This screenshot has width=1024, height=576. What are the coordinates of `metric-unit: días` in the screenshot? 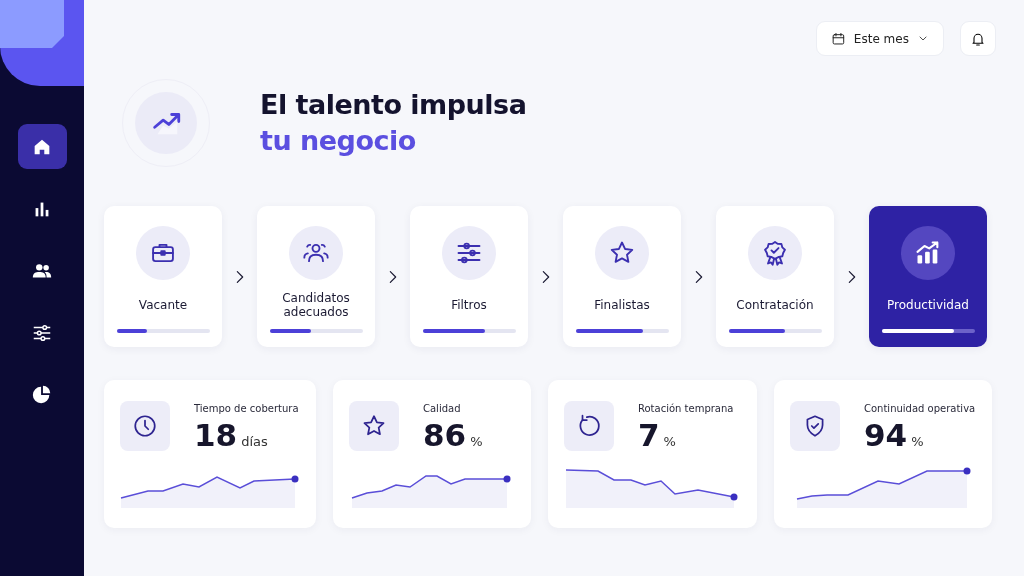 It's located at (254, 442).